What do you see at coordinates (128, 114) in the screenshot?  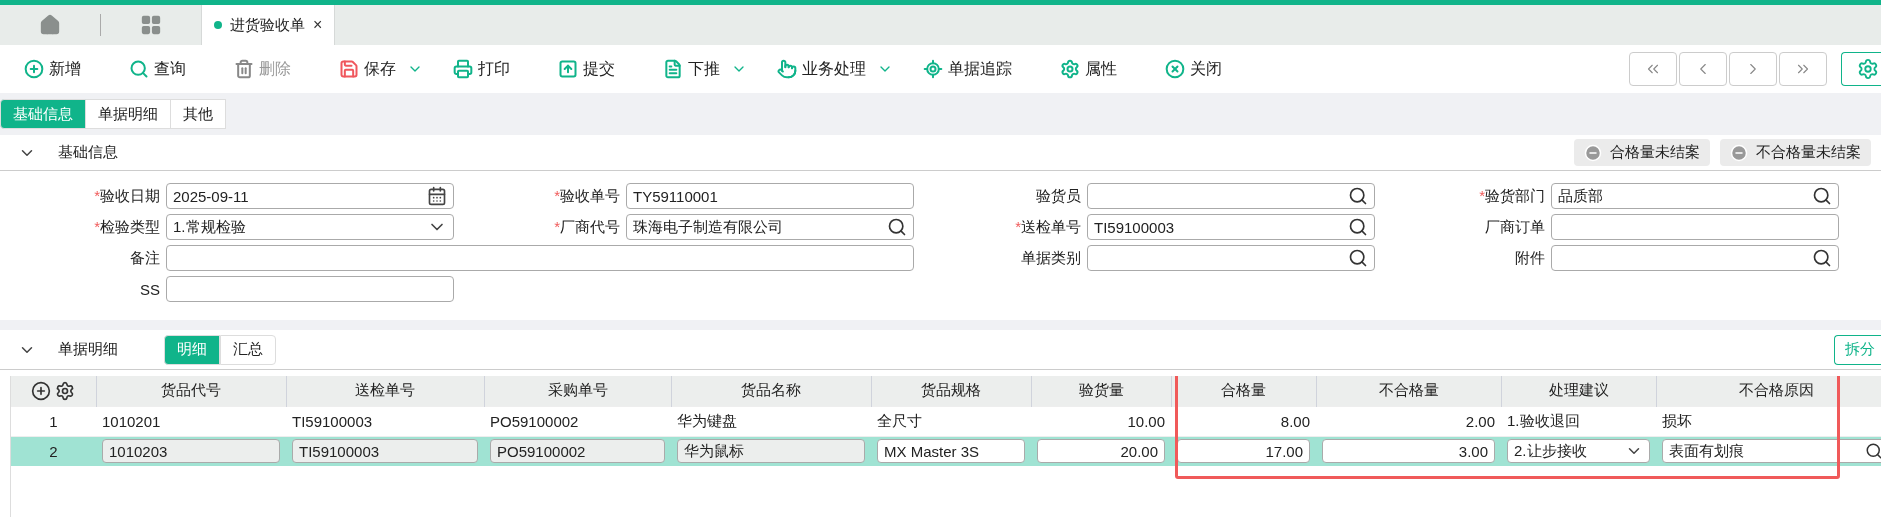 I see `section-tab: 单据明细` at bounding box center [128, 114].